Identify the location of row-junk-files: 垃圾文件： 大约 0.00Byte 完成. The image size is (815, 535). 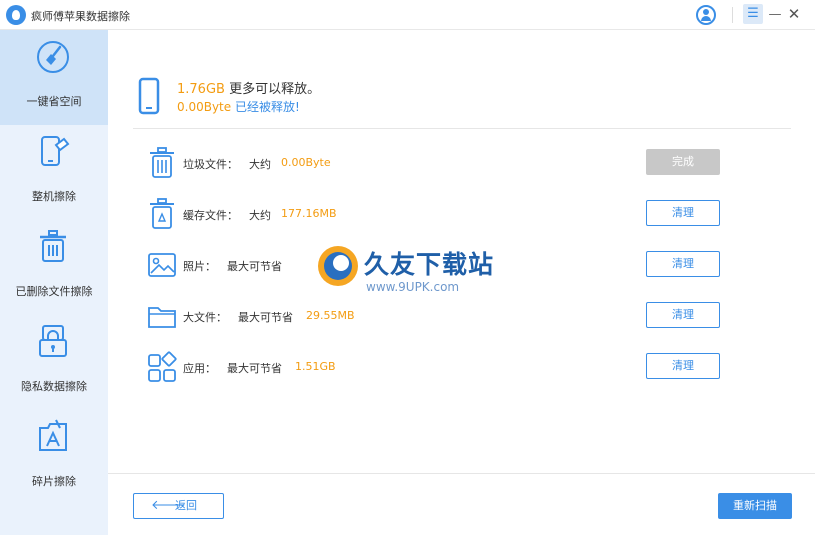
(462, 163).